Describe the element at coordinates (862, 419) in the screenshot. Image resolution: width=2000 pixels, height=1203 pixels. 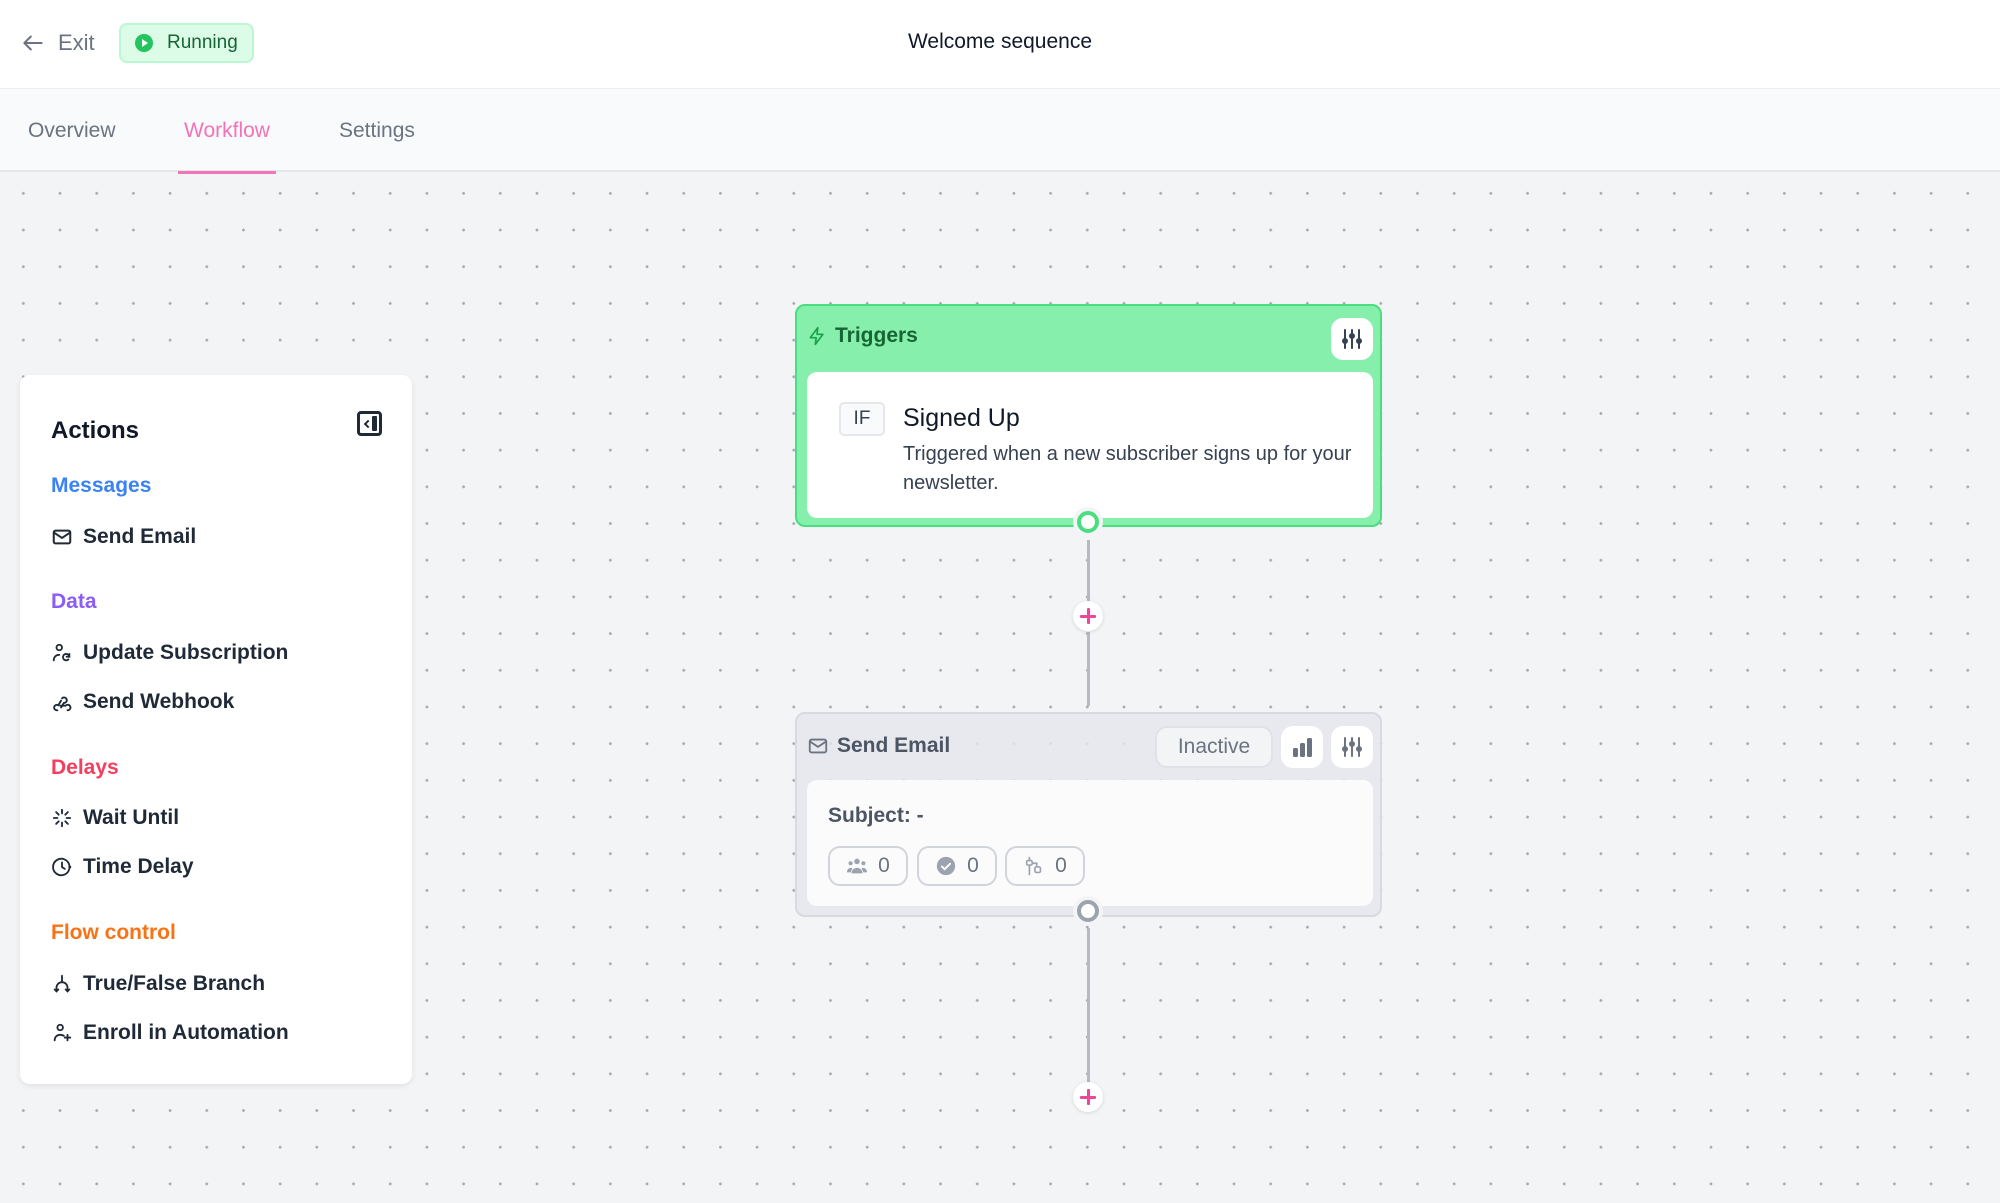
I see `condition-chip: IF` at that location.